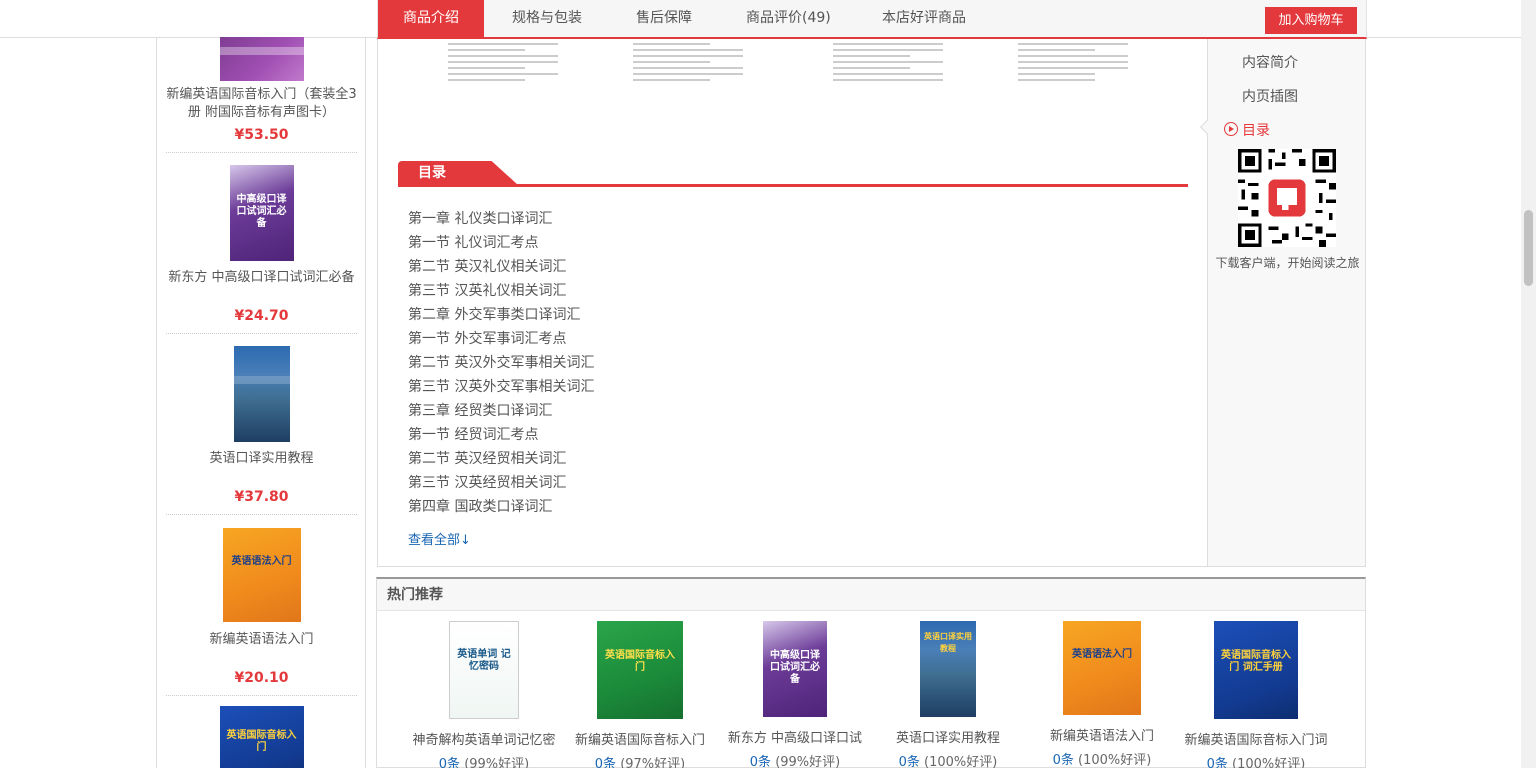  Describe the element at coordinates (261, 497) in the screenshot. I see `product-price: ¥37.80` at that location.